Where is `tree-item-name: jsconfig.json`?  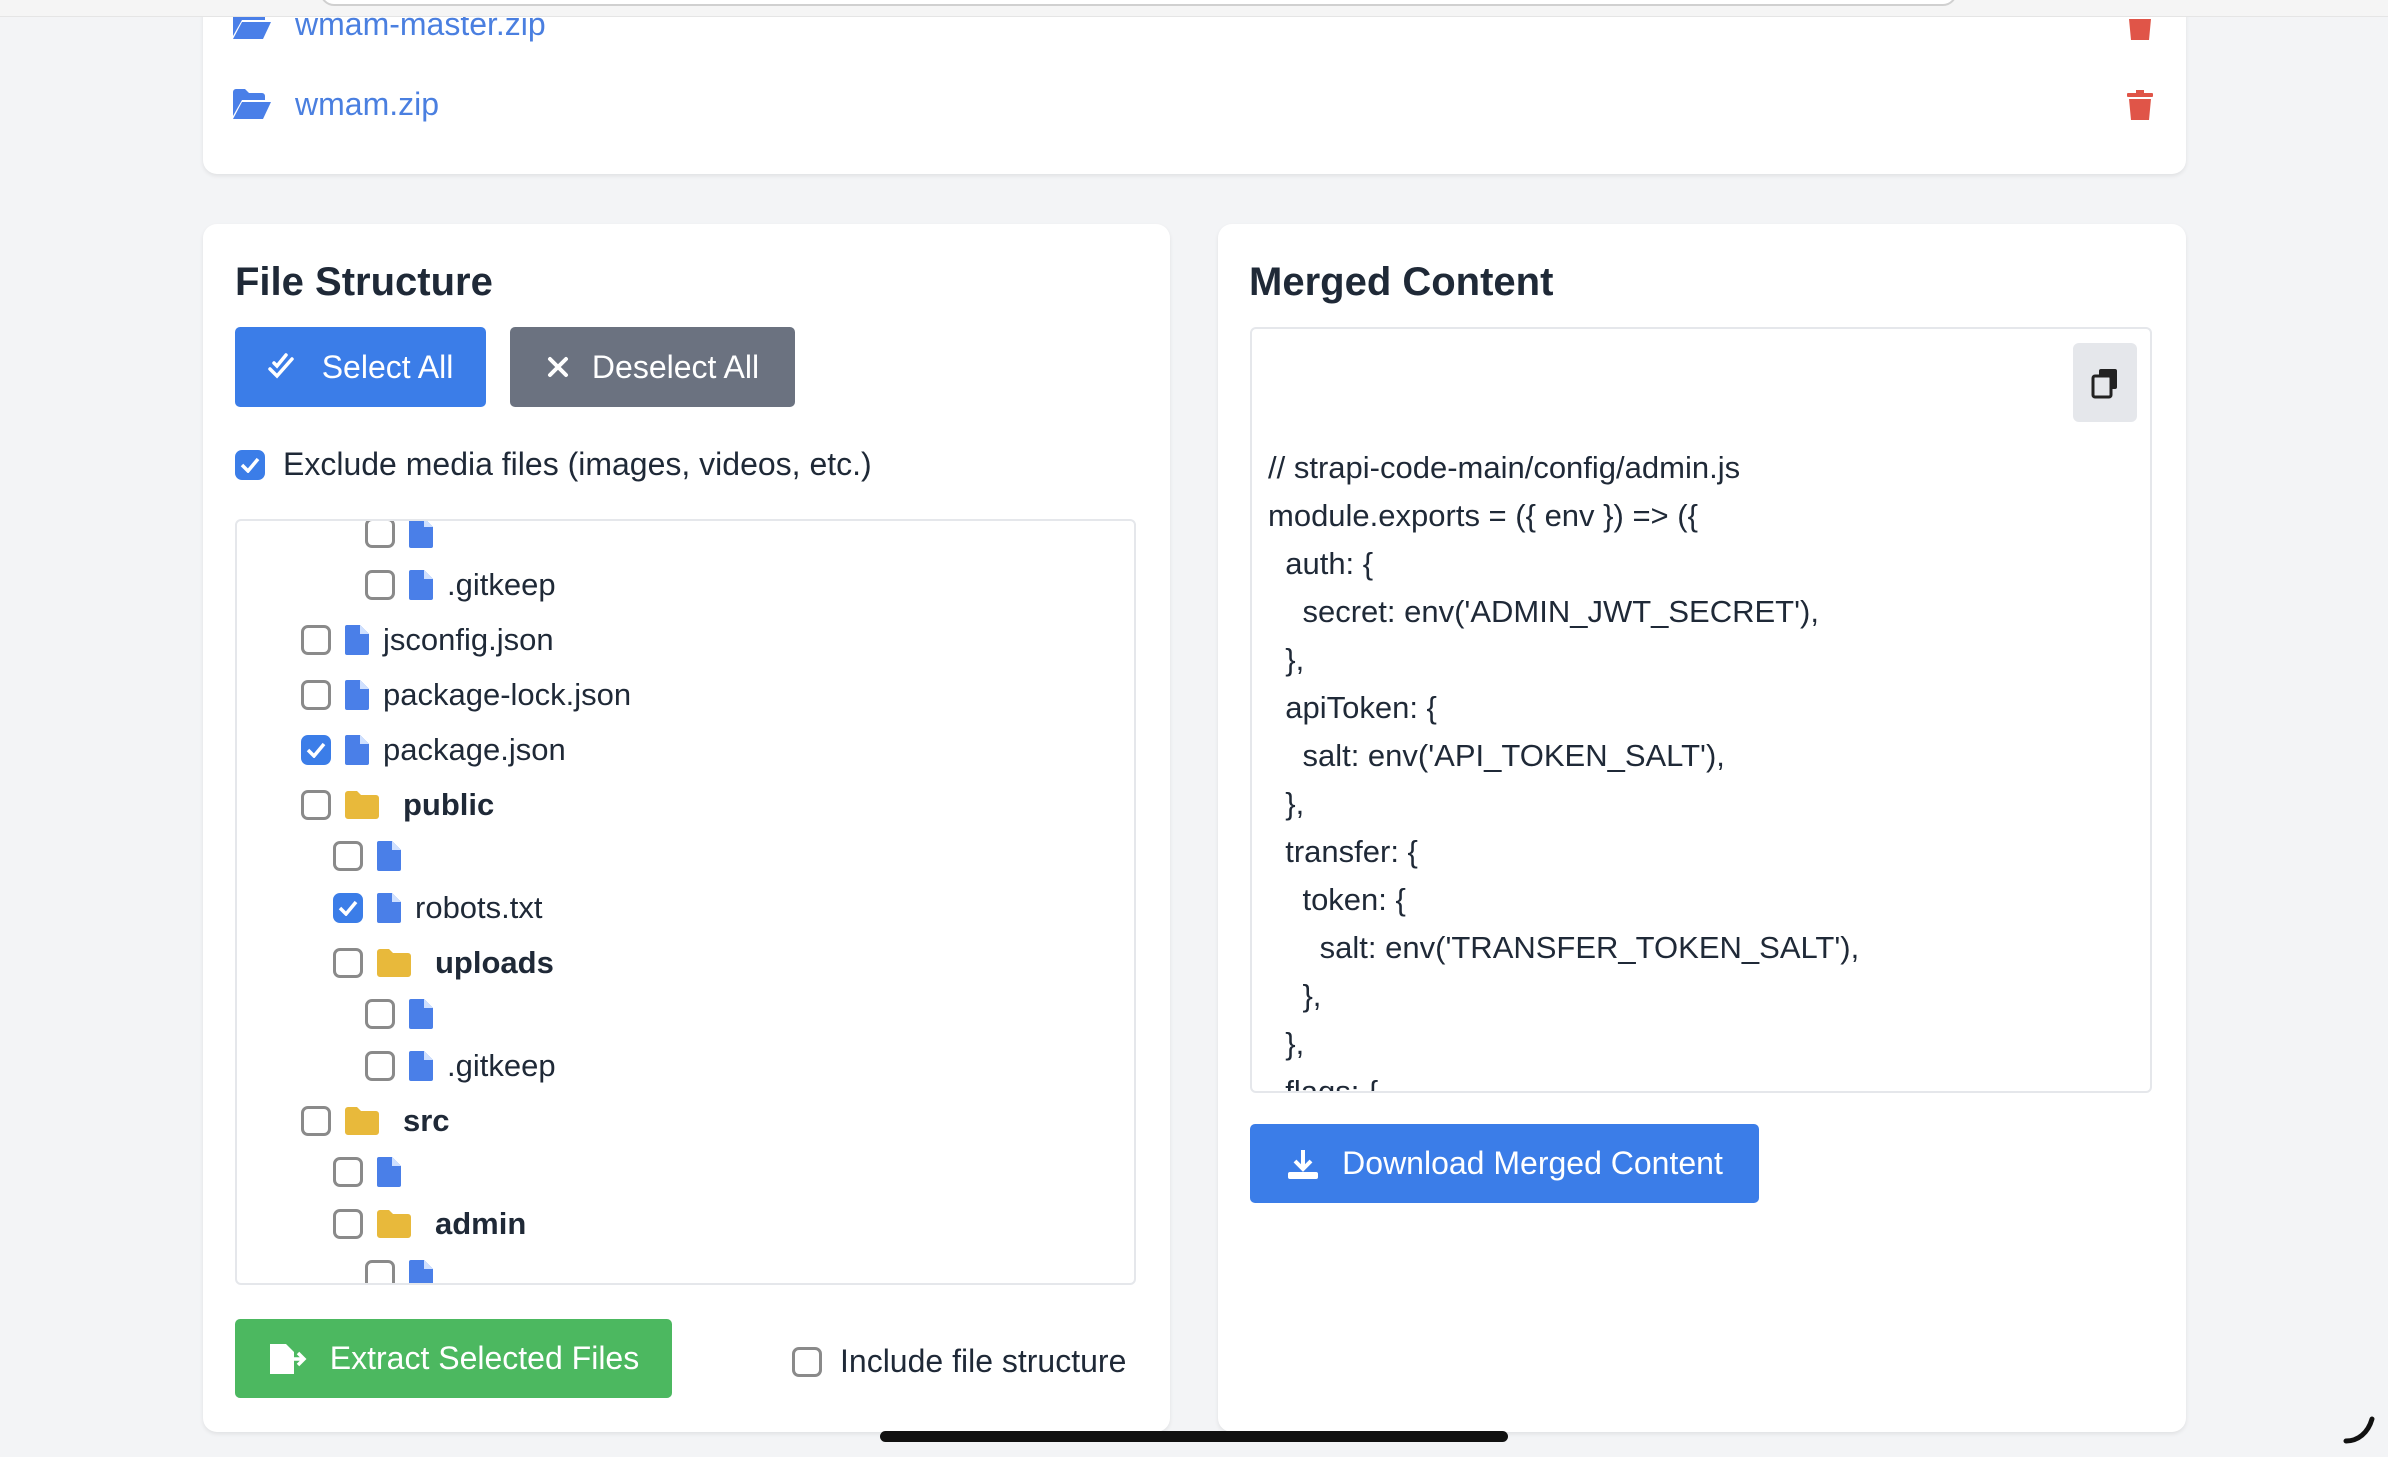
tree-item-name: jsconfig.json is located at coordinates (468, 639).